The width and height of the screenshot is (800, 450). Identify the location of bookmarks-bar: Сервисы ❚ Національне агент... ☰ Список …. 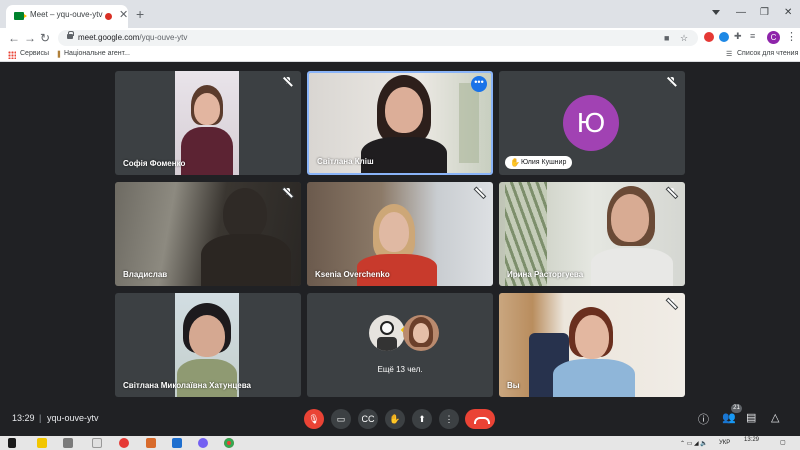
(400, 55).